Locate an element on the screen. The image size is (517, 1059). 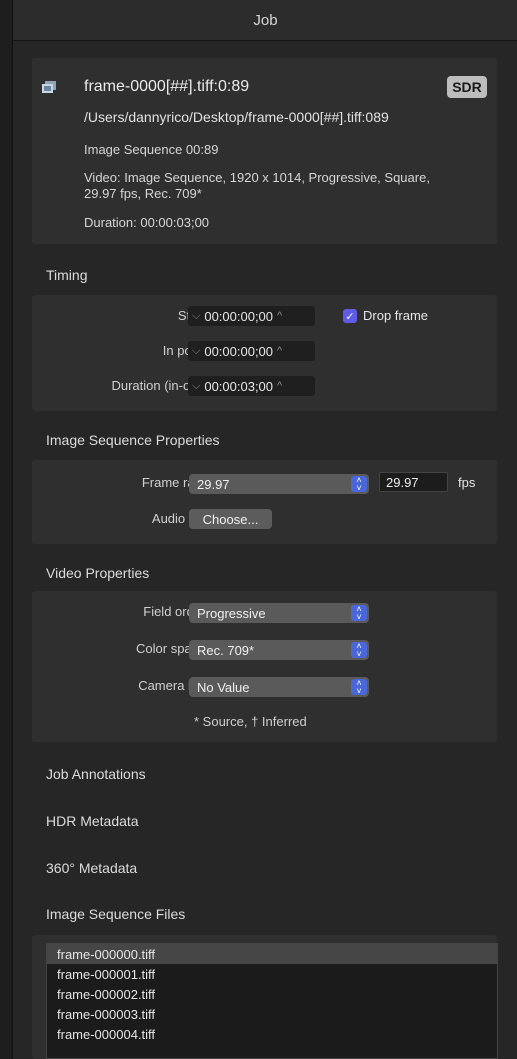
job-name: frame-0000[##].tiff:0:89 is located at coordinates (167, 86).